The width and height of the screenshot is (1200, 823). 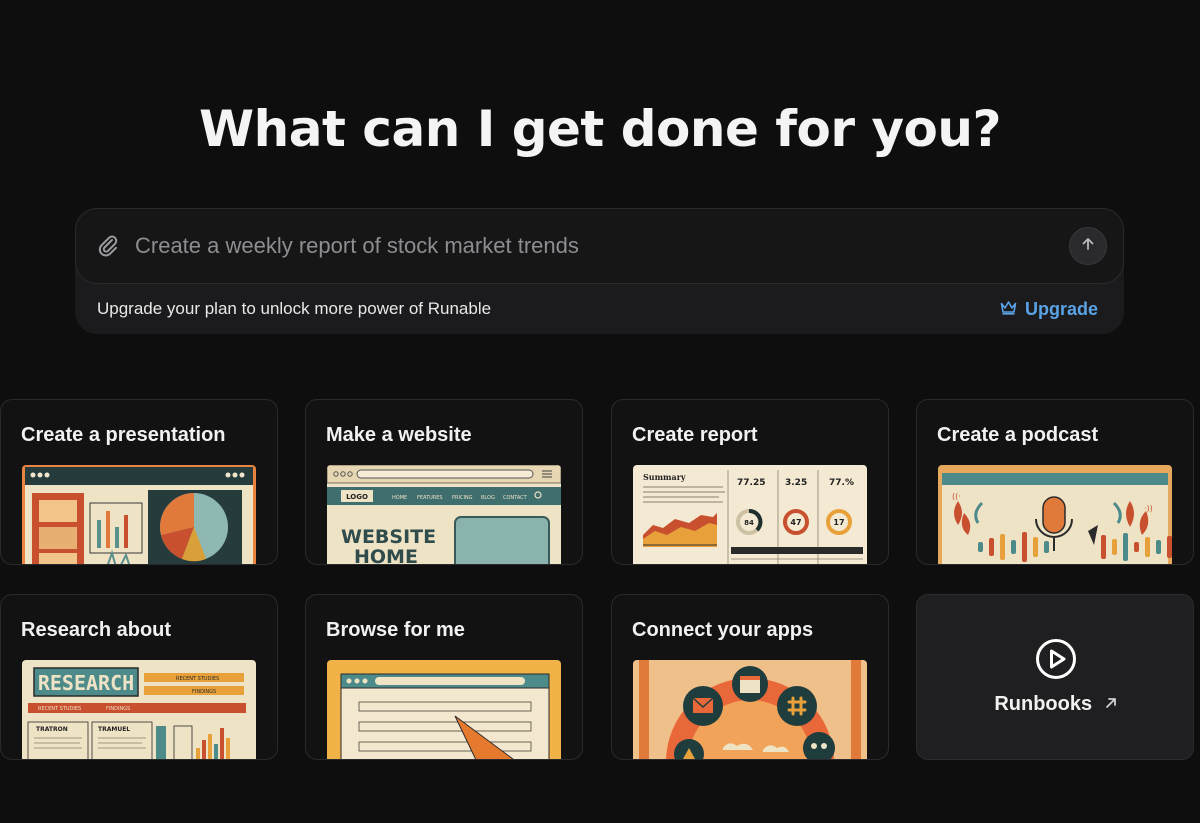 I want to click on connect-apps-thumbnail, so click(x=750, y=709).